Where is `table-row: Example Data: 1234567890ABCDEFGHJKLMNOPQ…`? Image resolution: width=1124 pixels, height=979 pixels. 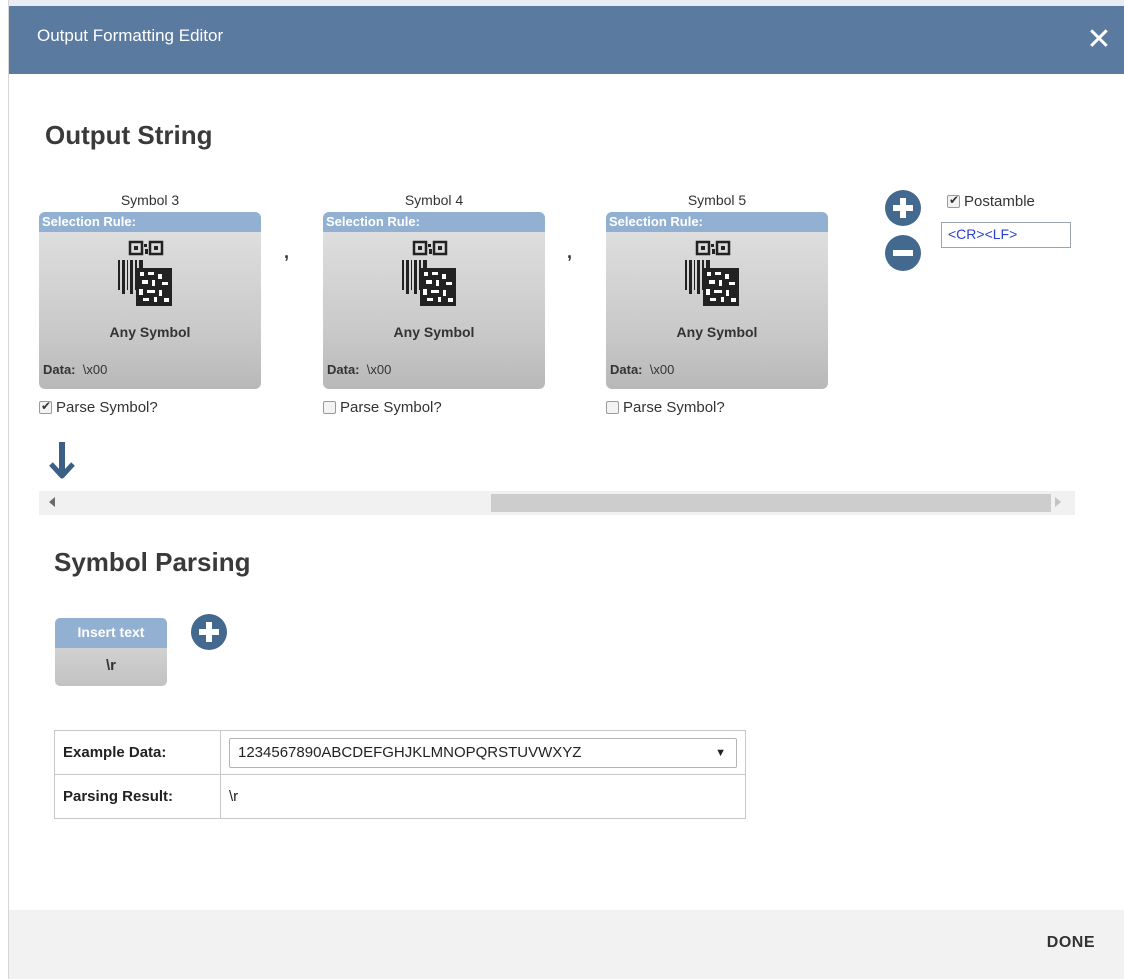 table-row: Example Data: 1234567890ABCDEFGHJKLMNOPQ… is located at coordinates (400, 752).